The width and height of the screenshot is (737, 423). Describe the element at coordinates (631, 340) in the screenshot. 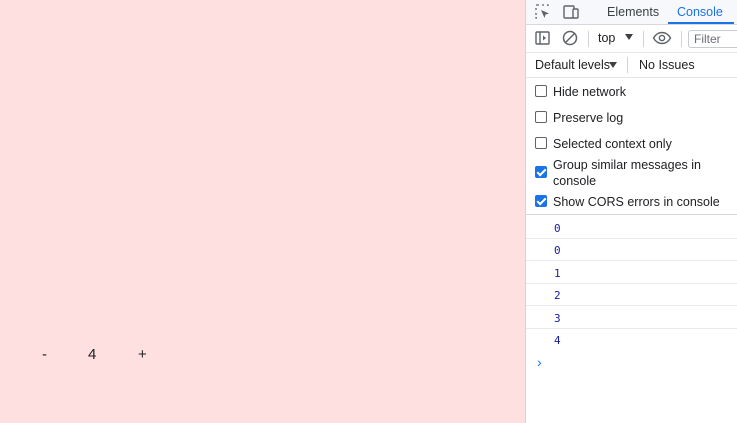

I see `console-message: 4` at that location.